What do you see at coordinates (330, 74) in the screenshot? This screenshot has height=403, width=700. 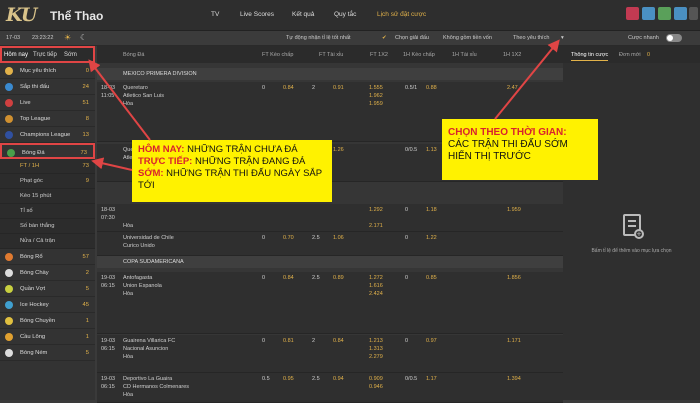 I see `league-header: MEXICO PRIMERA DIVISION` at bounding box center [330, 74].